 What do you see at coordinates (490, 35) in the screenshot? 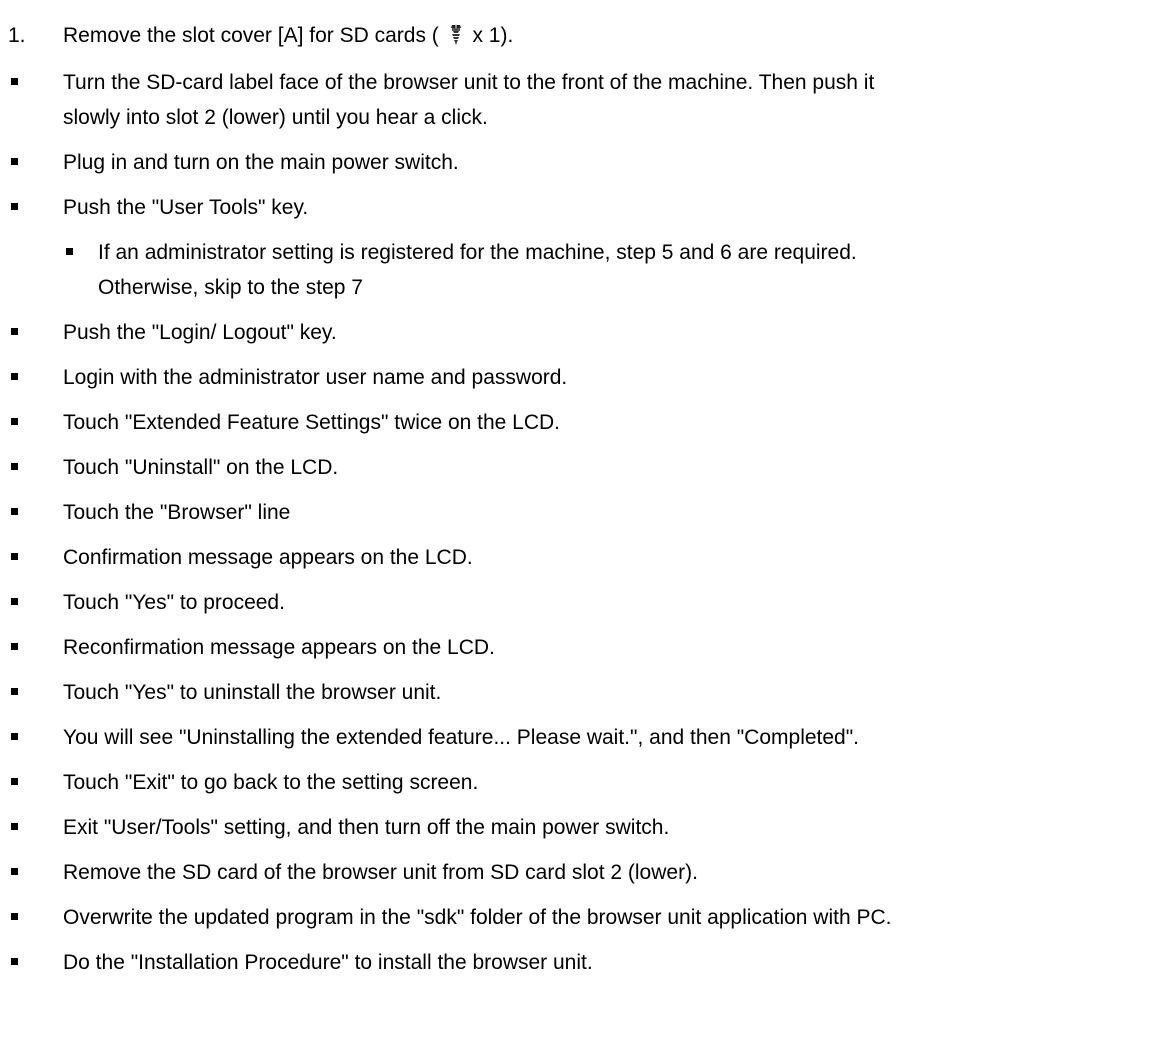
I see `step-text-after: x 1).` at bounding box center [490, 35].